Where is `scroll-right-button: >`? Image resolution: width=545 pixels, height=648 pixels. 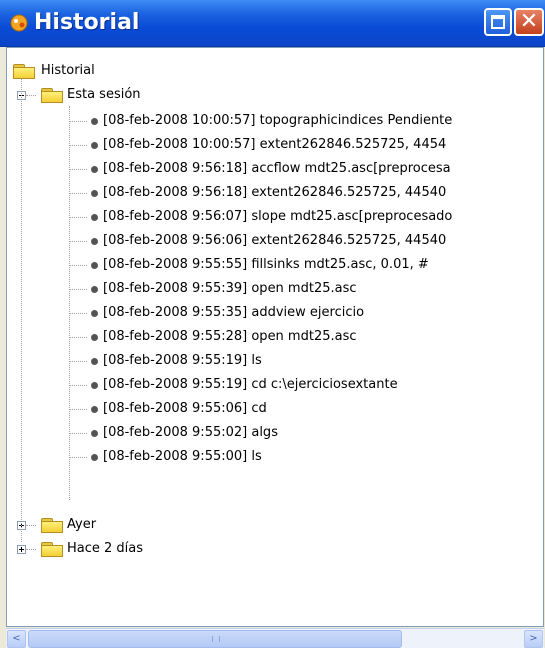
scroll-right-button: > is located at coordinates (533, 639).